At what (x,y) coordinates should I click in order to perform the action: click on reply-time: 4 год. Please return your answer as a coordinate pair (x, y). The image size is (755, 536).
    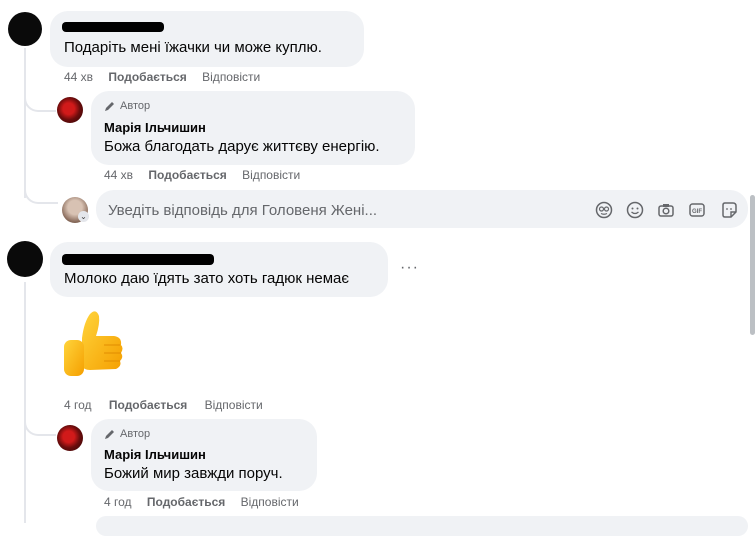
    Looking at the image, I should click on (118, 502).